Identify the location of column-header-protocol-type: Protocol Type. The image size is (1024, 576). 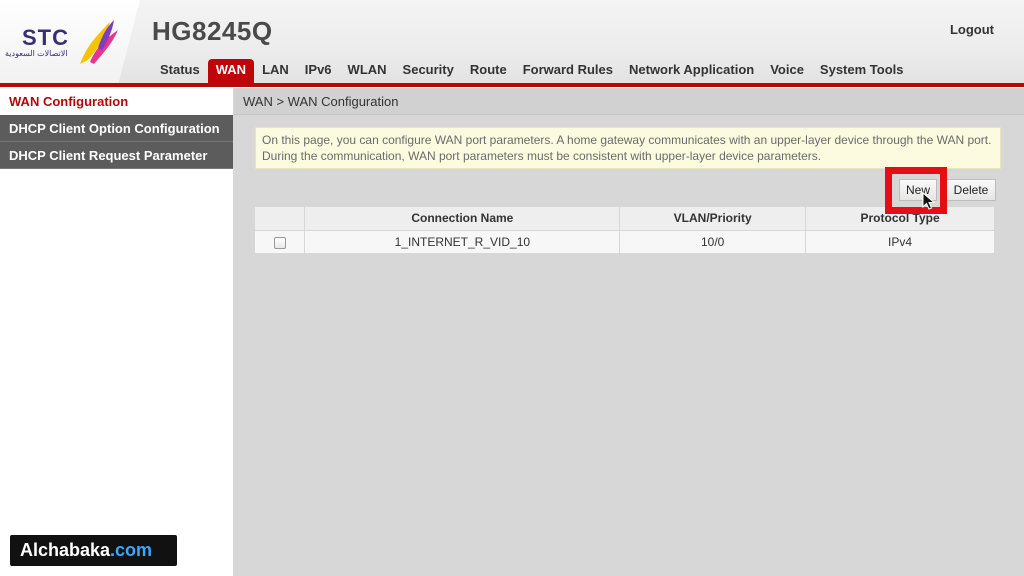
(900, 218).